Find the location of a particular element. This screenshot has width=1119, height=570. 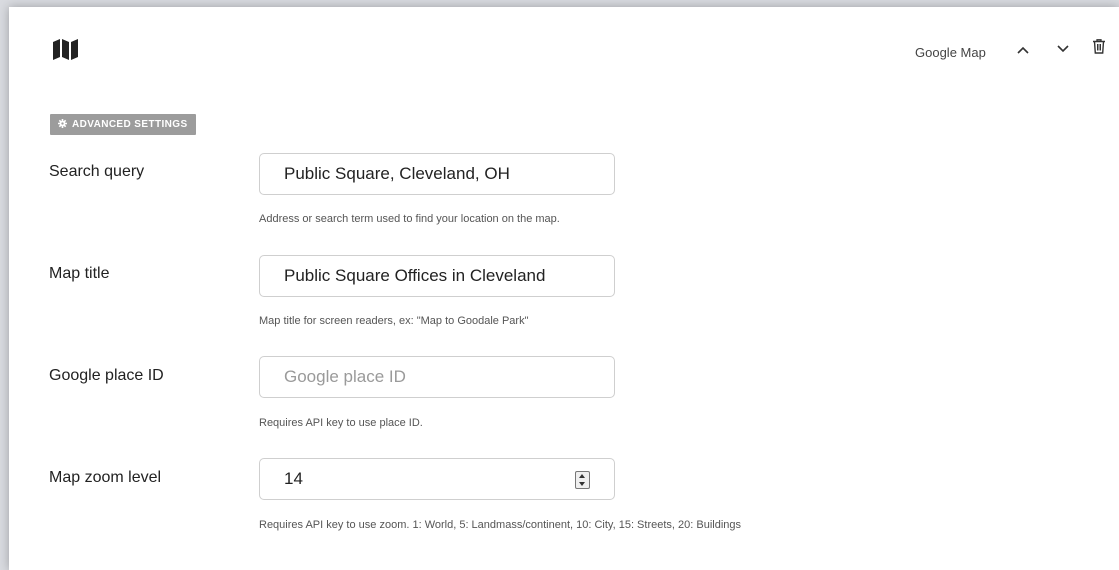

search-query-field is located at coordinates (437, 174).